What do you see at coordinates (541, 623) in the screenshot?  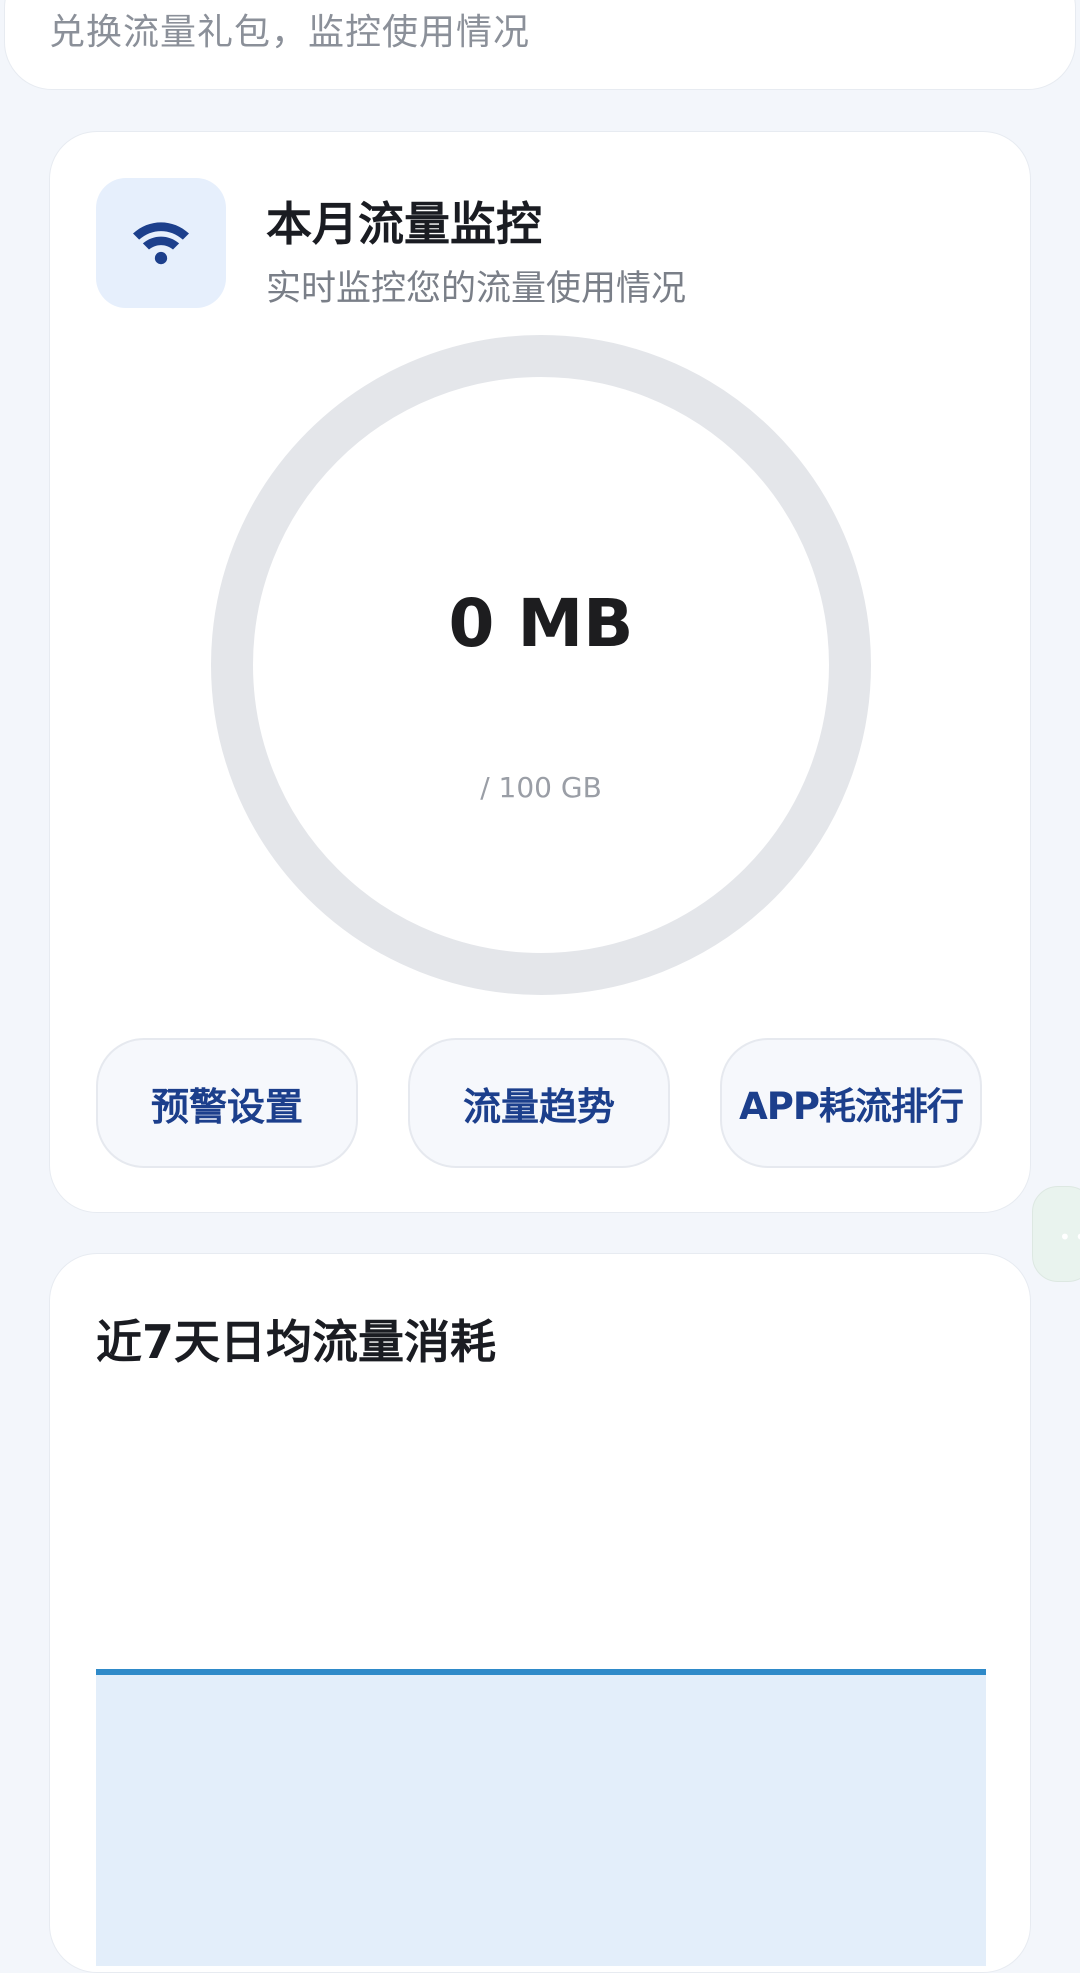 I see `usage-value: 0 MB` at bounding box center [541, 623].